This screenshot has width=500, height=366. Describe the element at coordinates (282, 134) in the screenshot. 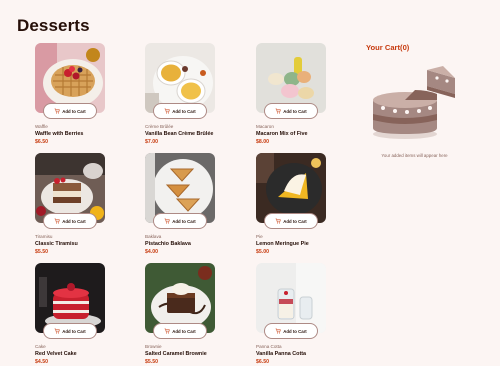

I see `product-name: Macaron Mix of Five` at that location.